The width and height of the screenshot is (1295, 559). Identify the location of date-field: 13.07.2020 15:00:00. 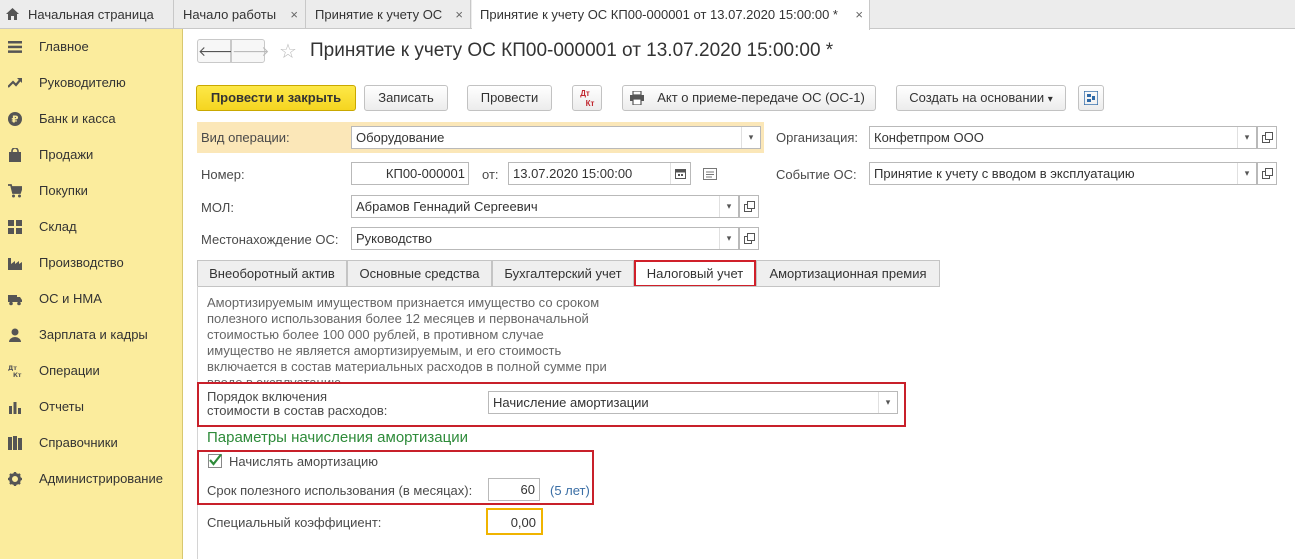
(599, 173).